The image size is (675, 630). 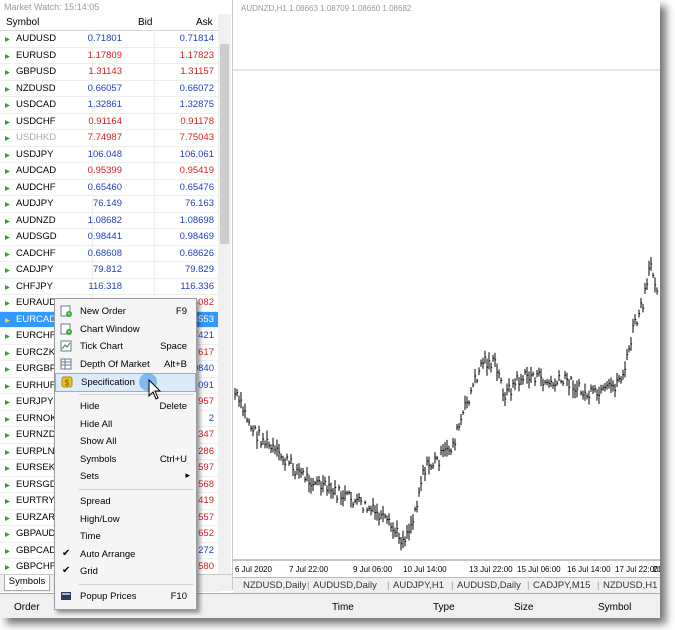 What do you see at coordinates (109, 253) in the screenshot?
I see `table-row: CADCHF 0.68608 0.68626` at bounding box center [109, 253].